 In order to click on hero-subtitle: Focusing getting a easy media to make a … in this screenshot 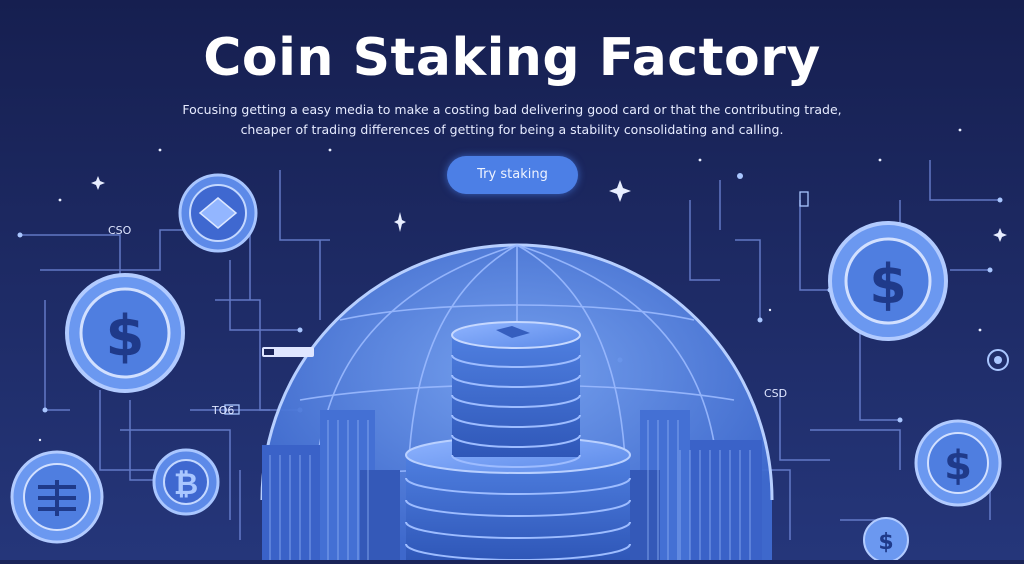, I will do `click(512, 120)`.